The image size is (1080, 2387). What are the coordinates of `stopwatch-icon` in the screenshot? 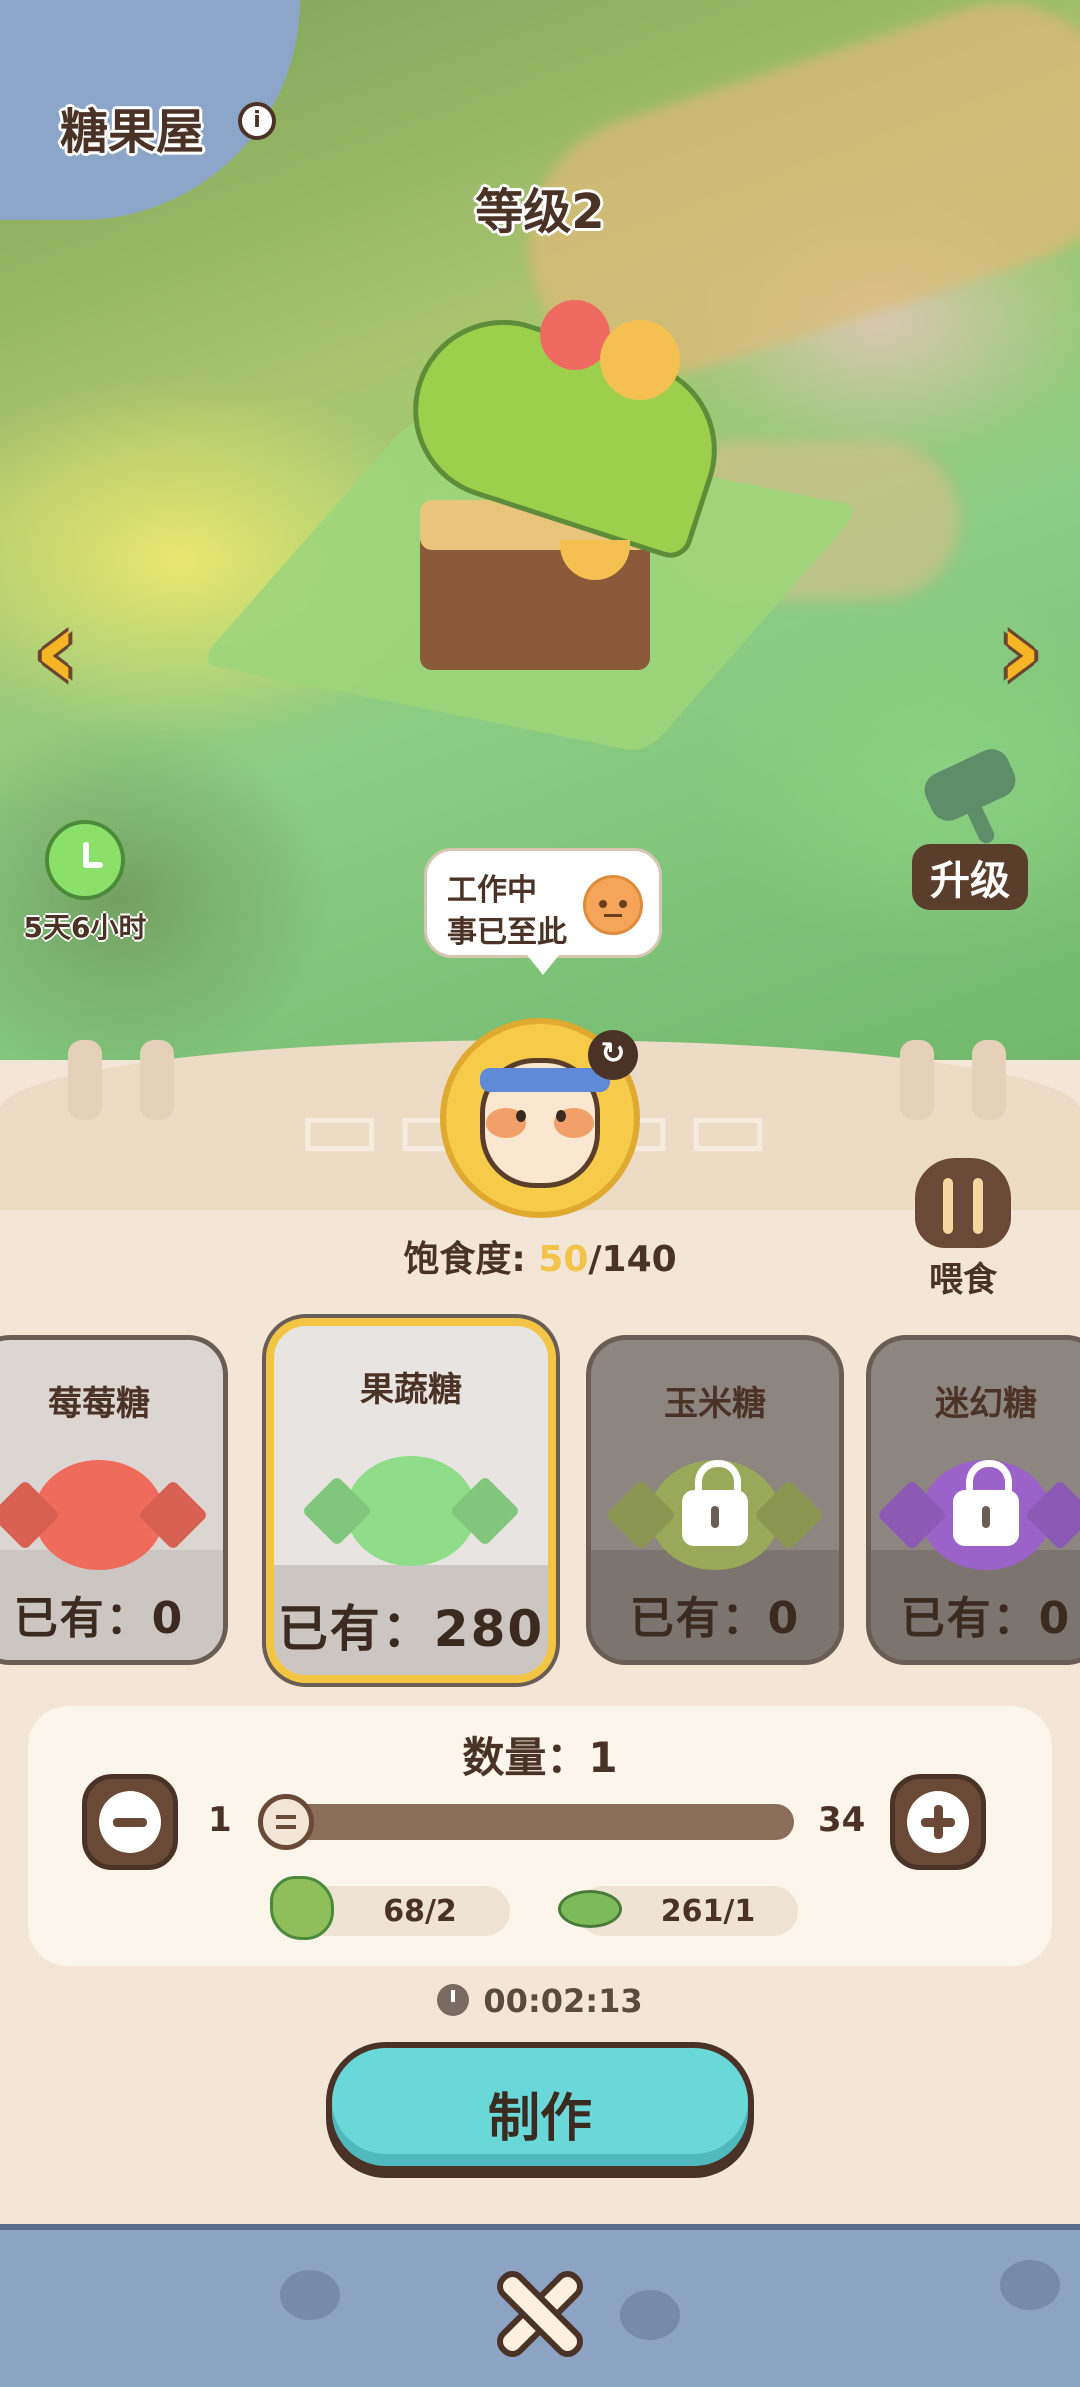 It's located at (85, 860).